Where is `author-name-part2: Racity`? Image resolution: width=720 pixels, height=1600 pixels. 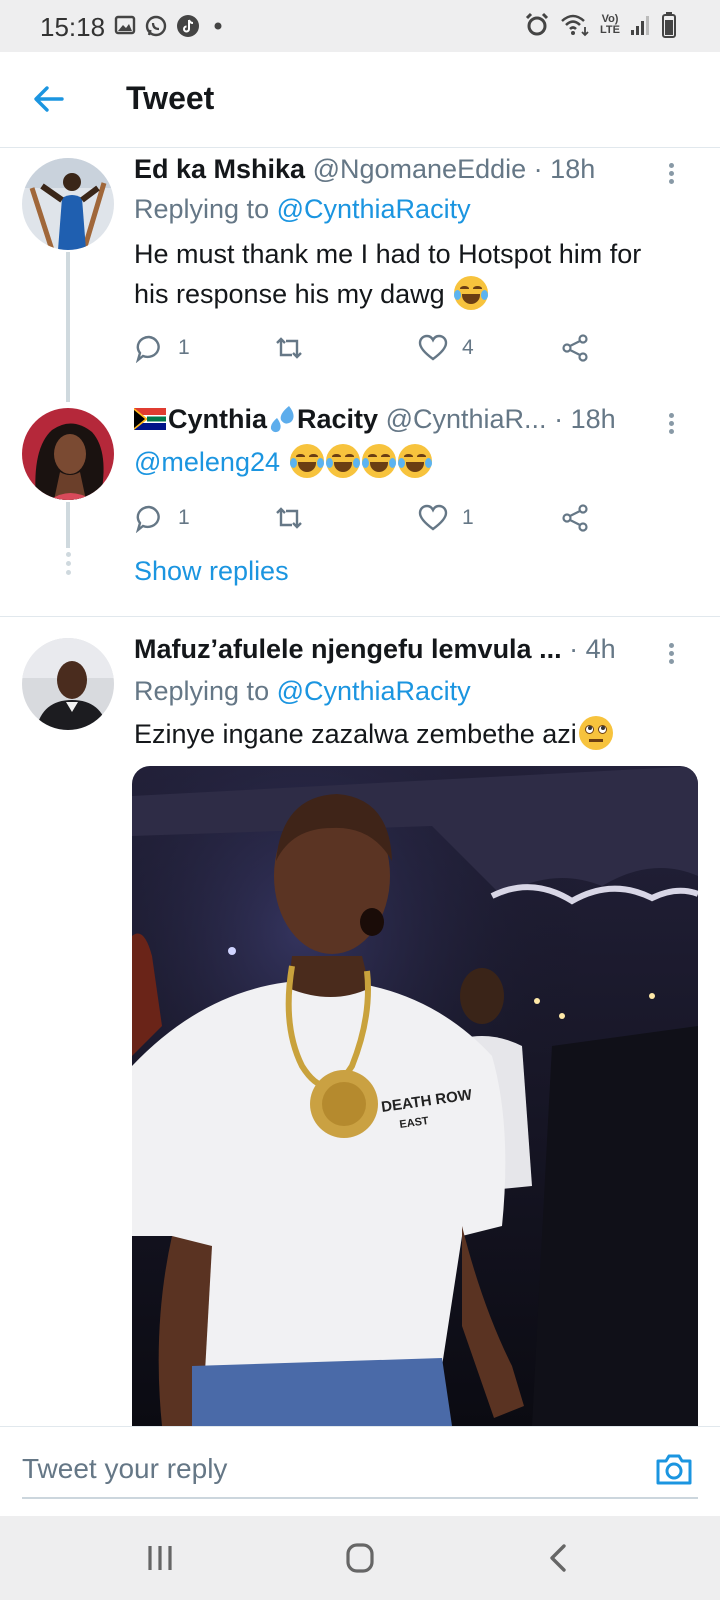 author-name-part2: Racity is located at coordinates (337, 419).